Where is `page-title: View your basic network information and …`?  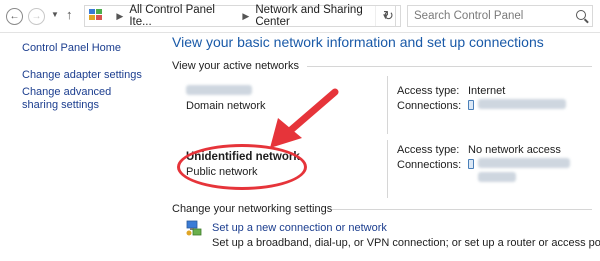
page-title: View your basic network information and … is located at coordinates (358, 42).